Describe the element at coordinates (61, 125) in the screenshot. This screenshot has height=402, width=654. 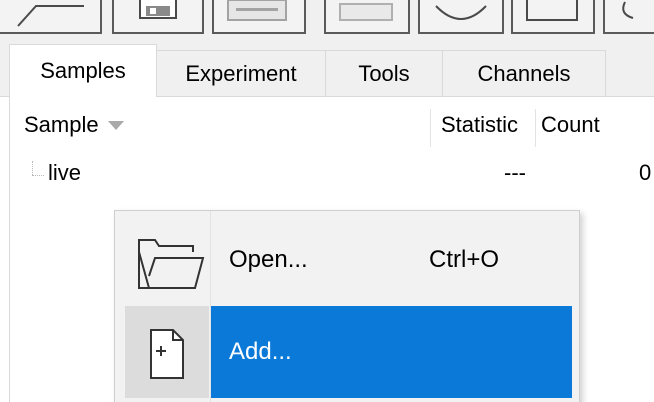
I see `column-header-sample: Sample` at that location.